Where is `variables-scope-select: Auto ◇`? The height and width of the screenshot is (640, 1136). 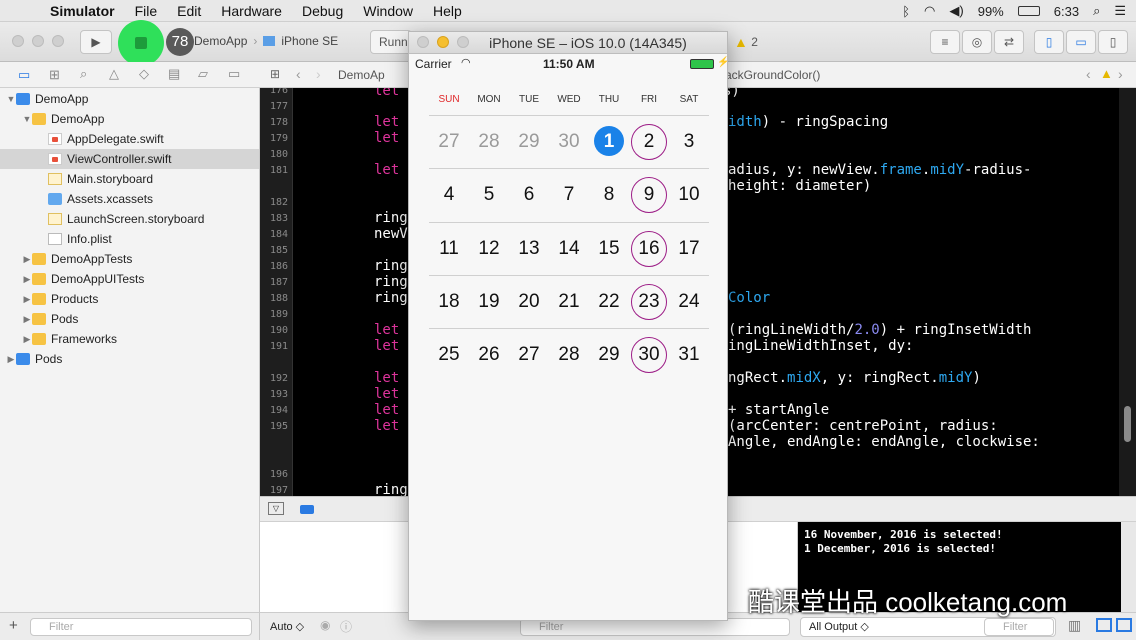
variables-scope-select: Auto ◇ is located at coordinates (287, 626).